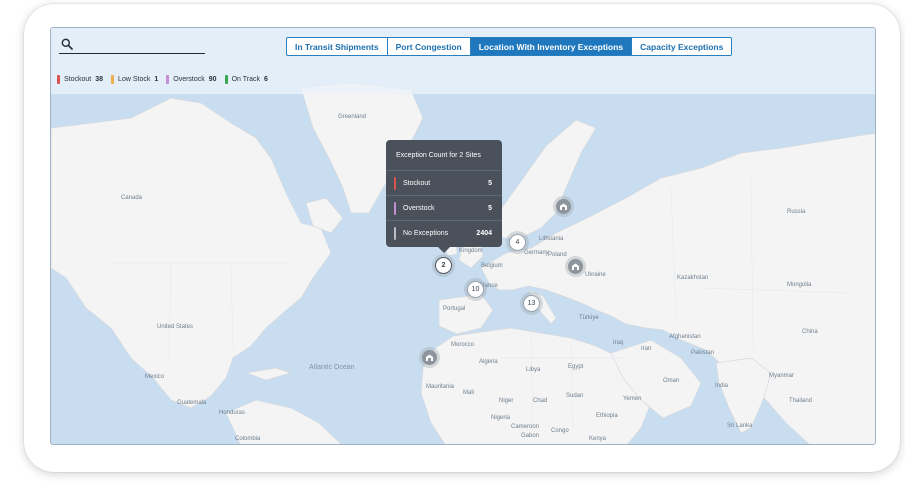 The image size is (905, 485). What do you see at coordinates (810, 332) in the screenshot?
I see `map-label-china: China` at bounding box center [810, 332].